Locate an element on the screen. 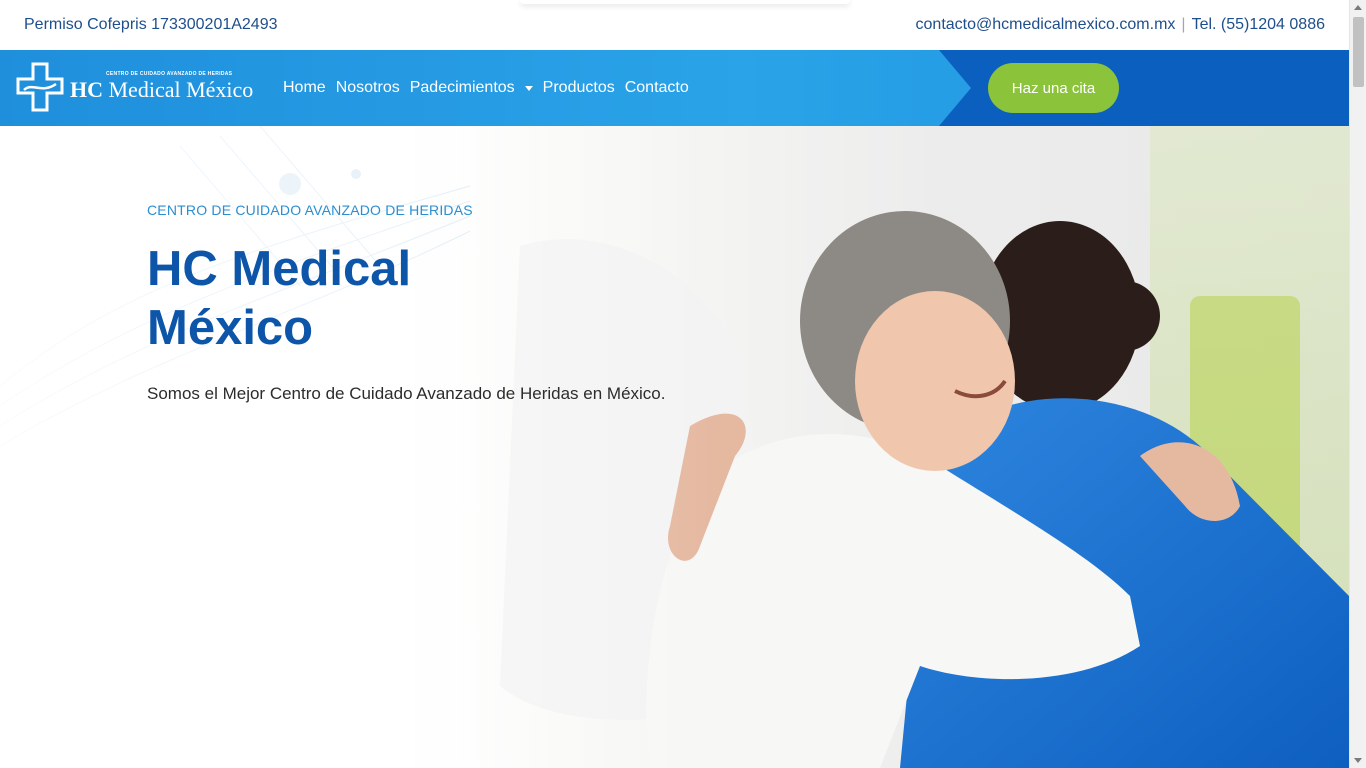  nav-item-padecimientos-label: Padecimientos is located at coordinates (462, 87).